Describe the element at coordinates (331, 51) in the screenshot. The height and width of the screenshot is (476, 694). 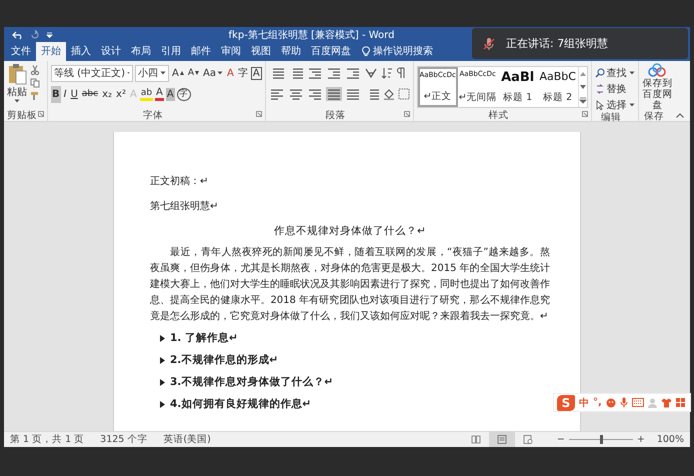
I see `ribbon-tab: 百度网盘` at that location.